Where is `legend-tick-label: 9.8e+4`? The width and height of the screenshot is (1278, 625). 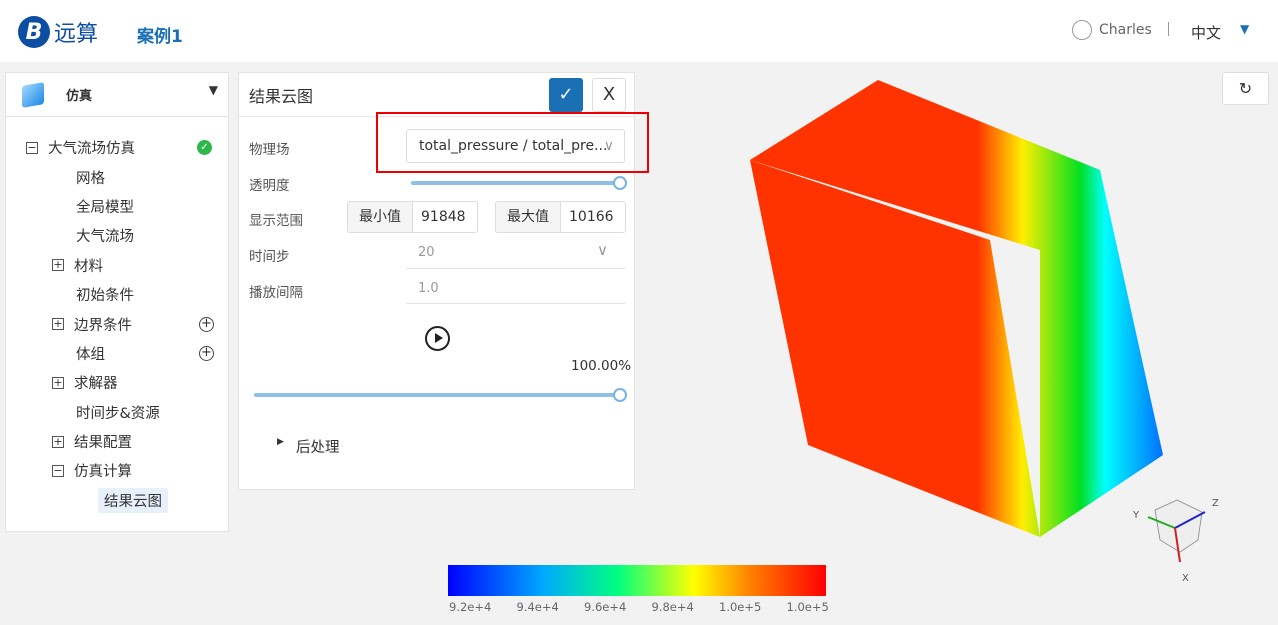
legend-tick-label: 9.8e+4 is located at coordinates (672, 607).